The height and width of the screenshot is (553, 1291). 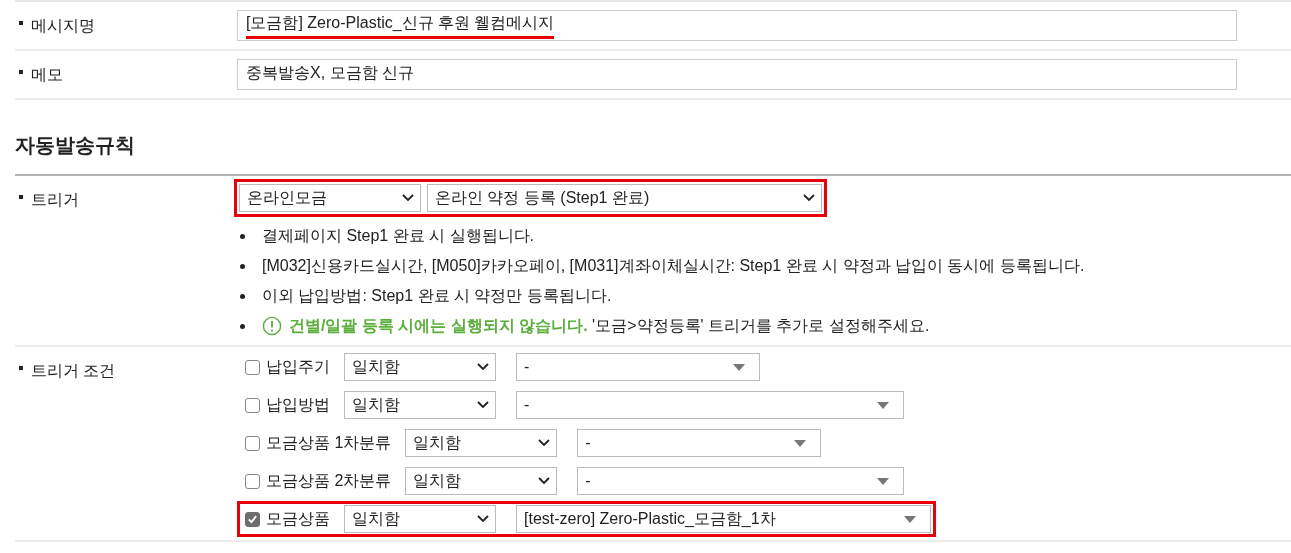 What do you see at coordinates (330, 73) in the screenshot?
I see `field-value: 중복발송X, 모금함 신규` at bounding box center [330, 73].